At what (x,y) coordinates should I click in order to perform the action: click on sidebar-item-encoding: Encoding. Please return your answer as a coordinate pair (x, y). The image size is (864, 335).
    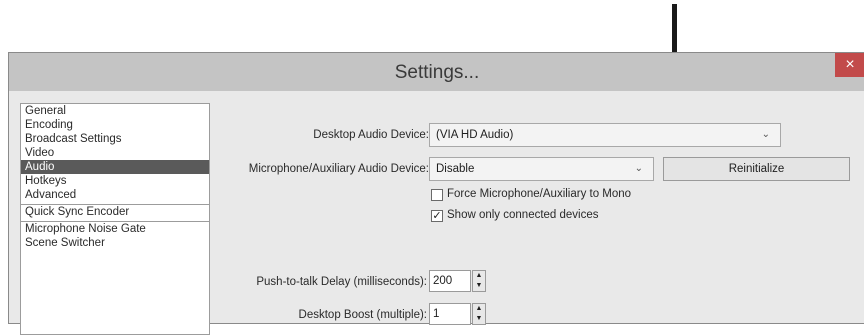
    Looking at the image, I should click on (115, 125).